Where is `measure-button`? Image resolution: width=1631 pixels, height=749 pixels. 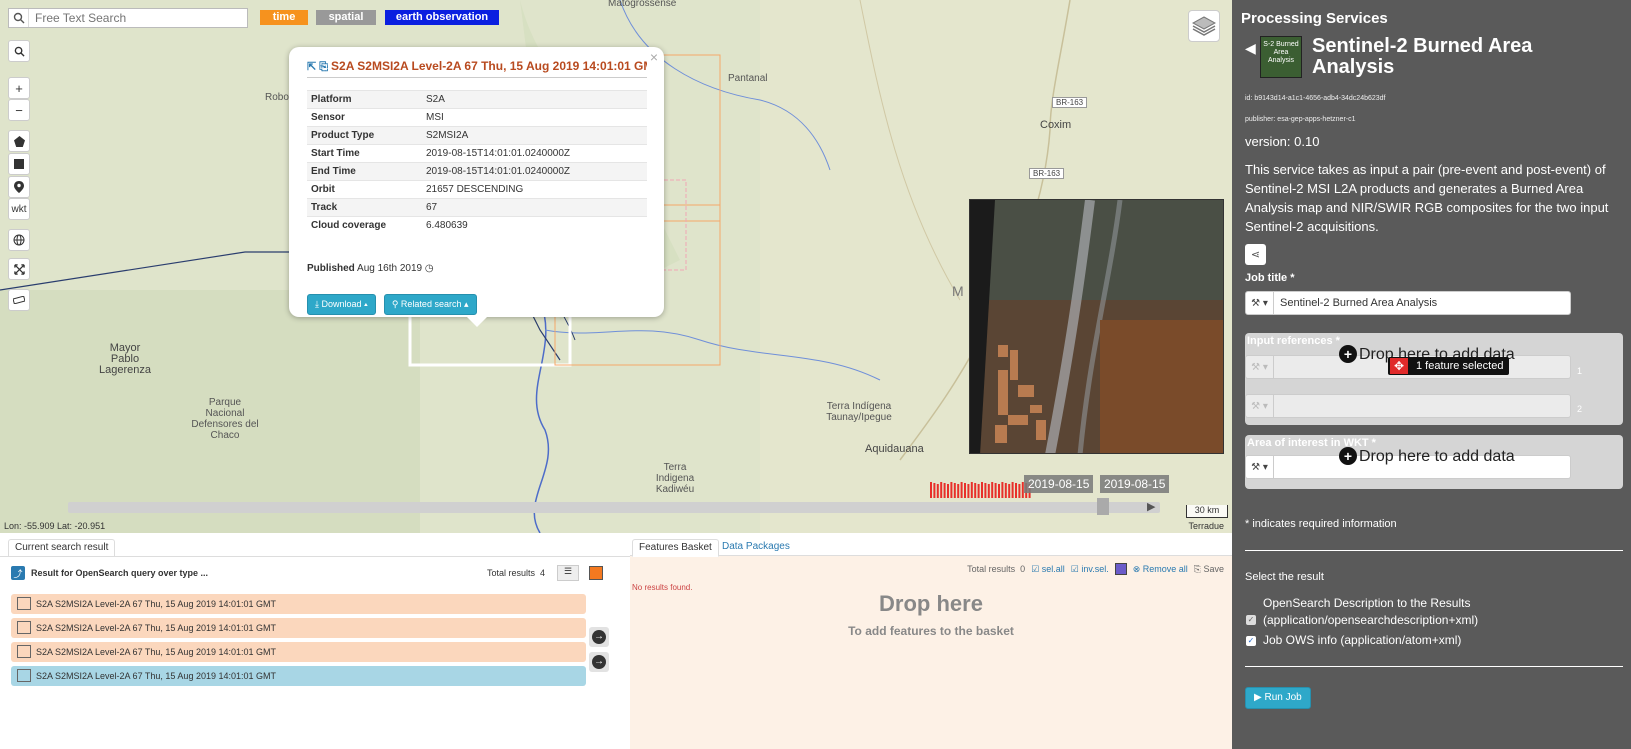 measure-button is located at coordinates (19, 300).